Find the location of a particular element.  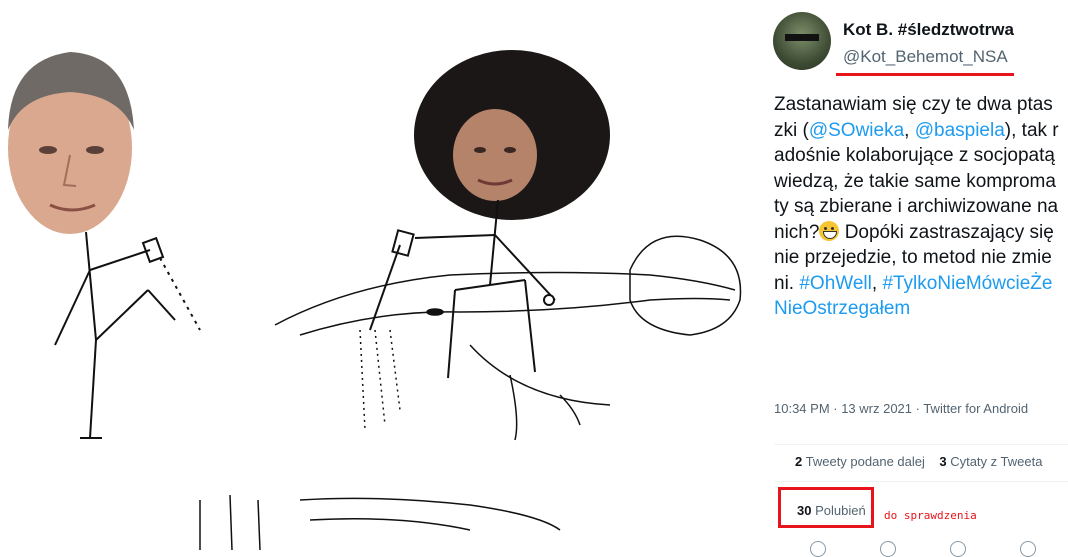

author-name: Kot B. #śledztwotrwa is located at coordinates (928, 30).